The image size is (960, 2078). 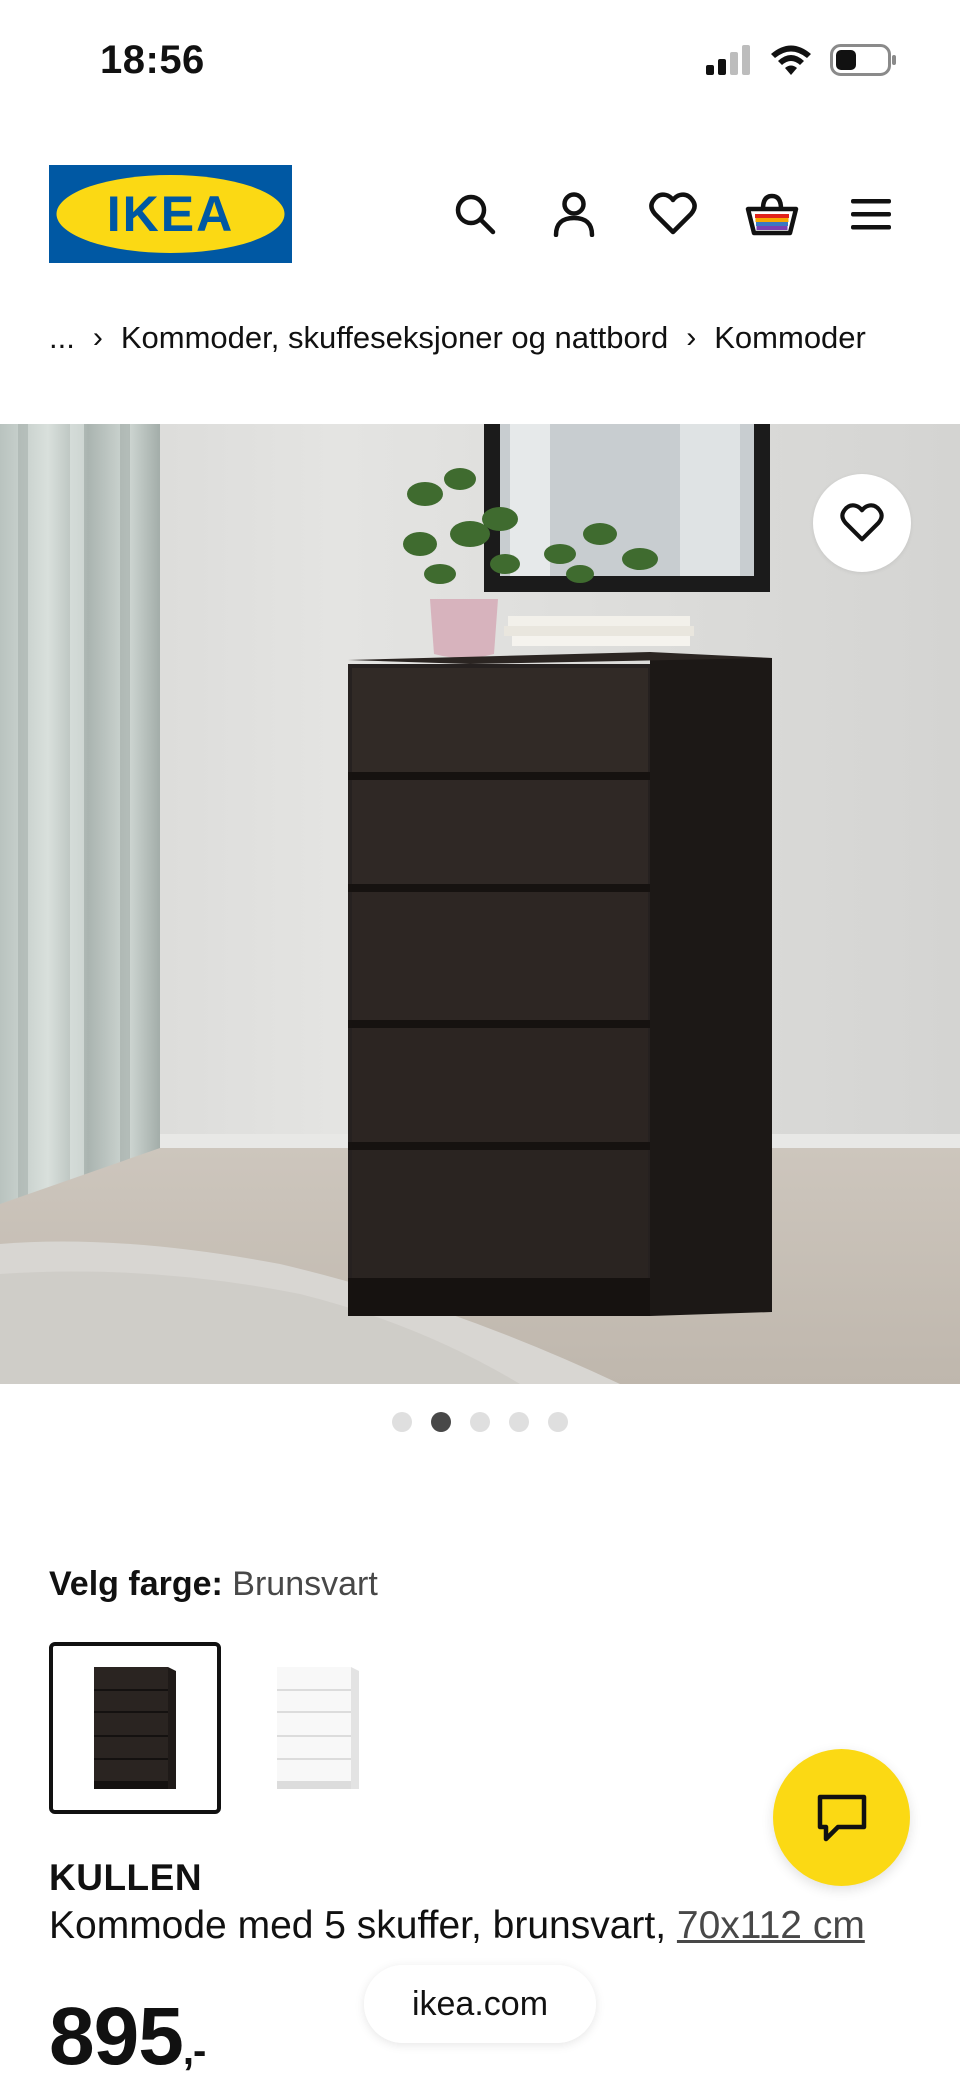 I want to click on dresser-thumbnail-brunsvart, so click(x=135, y=1728).